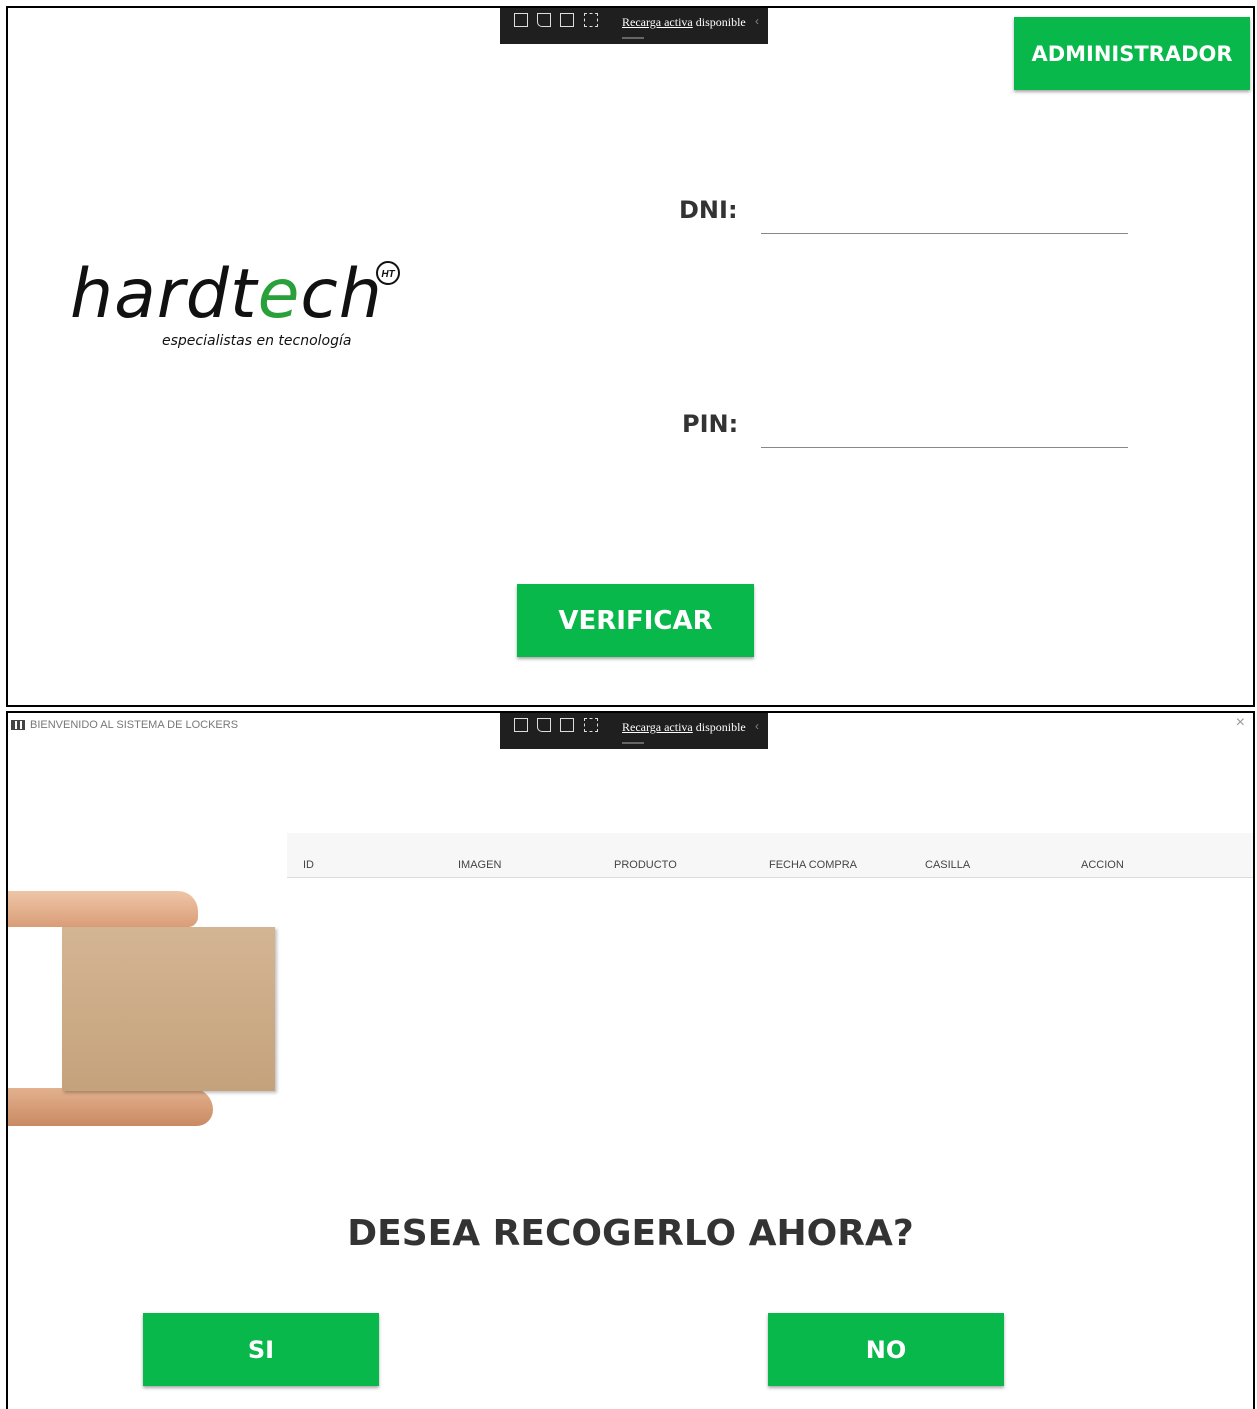 The image size is (1257, 1409). What do you see at coordinates (635, 620) in the screenshot?
I see `verify-button: VERIFICAR` at bounding box center [635, 620].